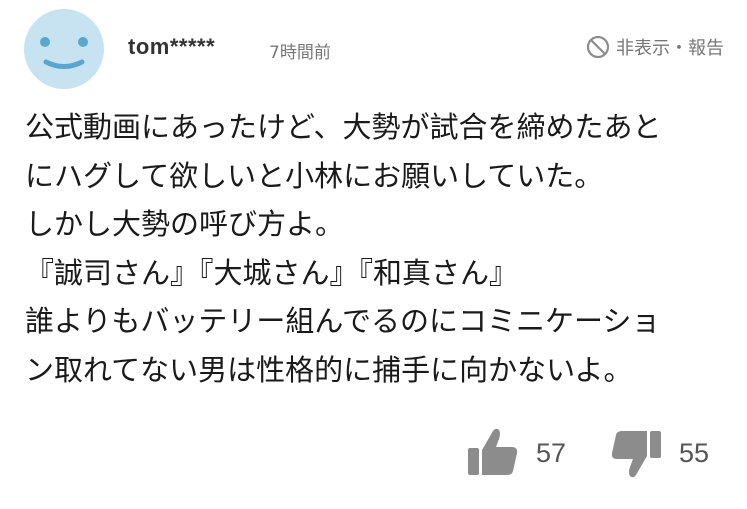 The width and height of the screenshot is (747, 509). What do you see at coordinates (596, 454) in the screenshot?
I see `reaction-bar: 57 55` at bounding box center [596, 454].